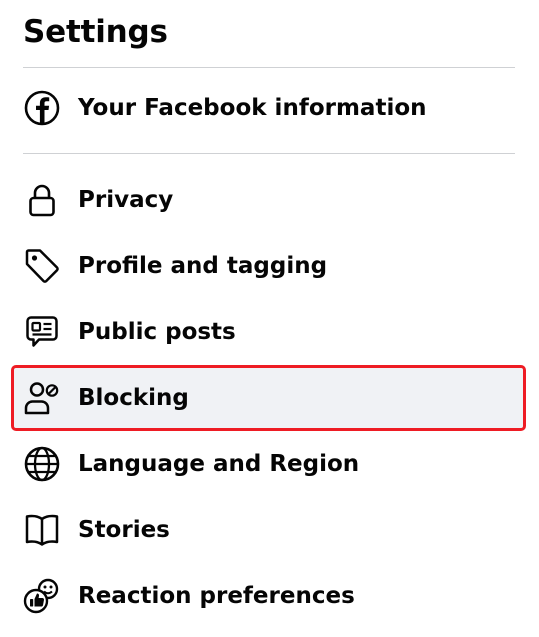 This screenshot has width=539, height=637. What do you see at coordinates (42, 398) in the screenshot?
I see `blocking-icon` at bounding box center [42, 398].